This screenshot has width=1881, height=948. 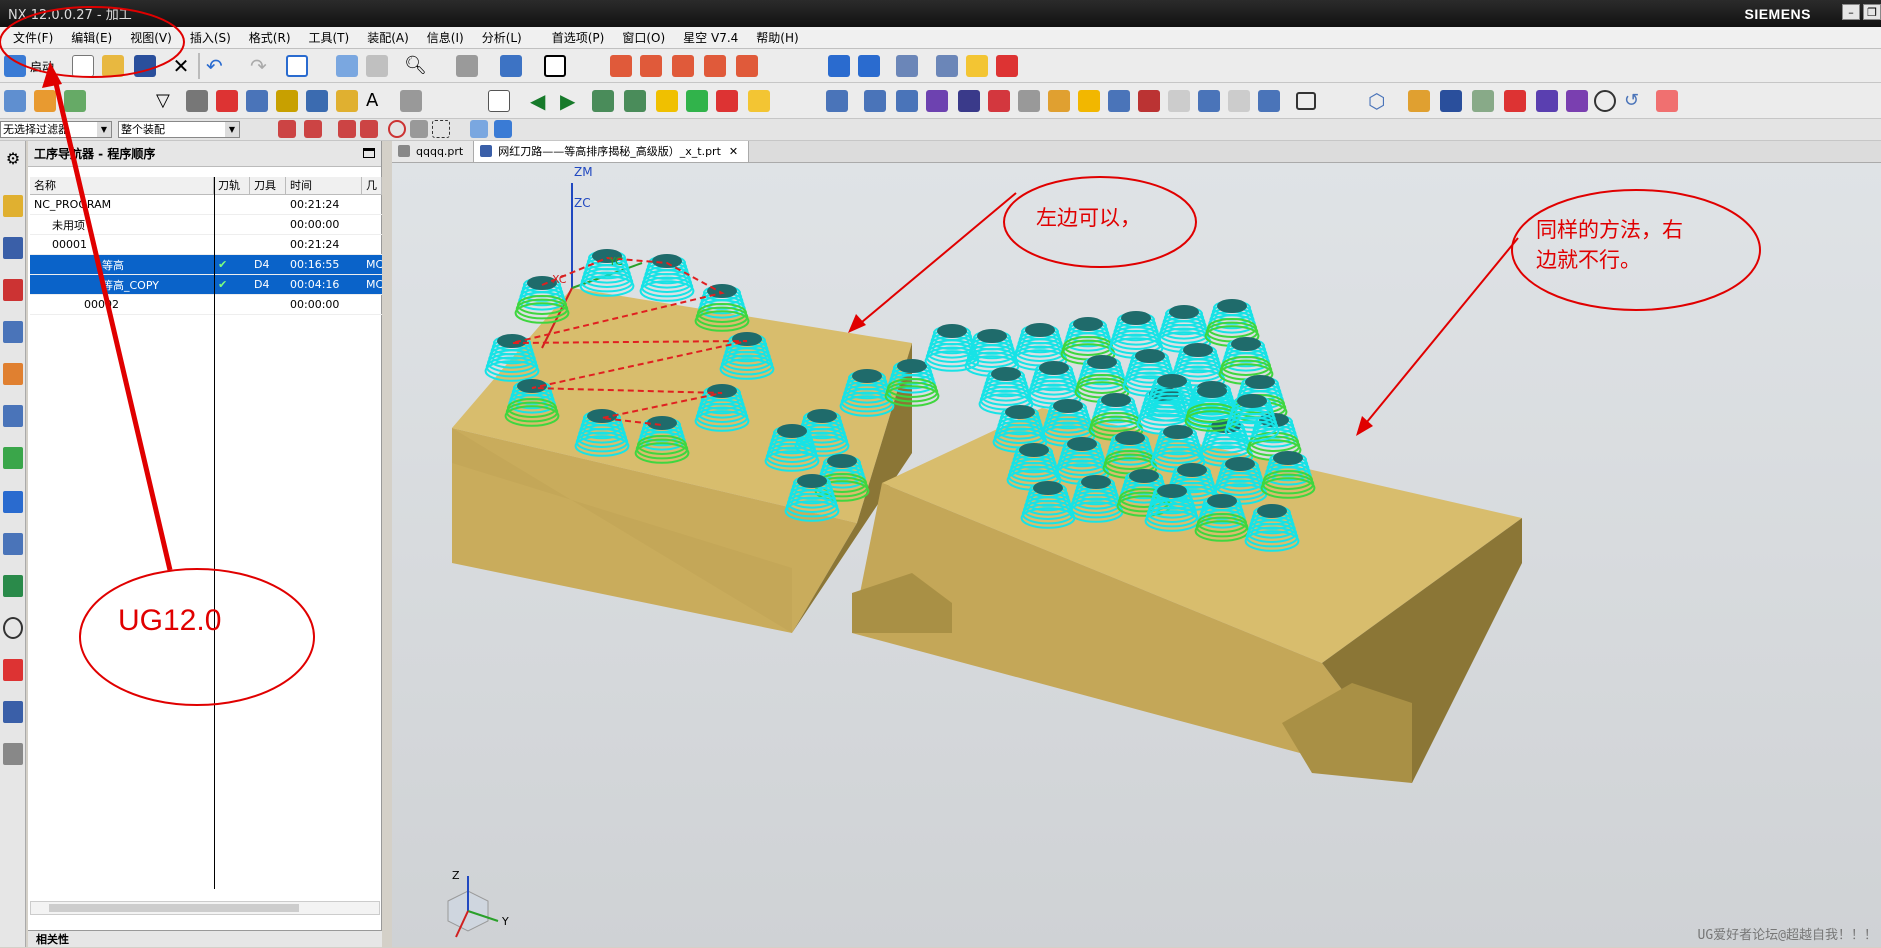 What do you see at coordinates (13, 502) in the screenshot?
I see `web-icon` at bounding box center [13, 502].